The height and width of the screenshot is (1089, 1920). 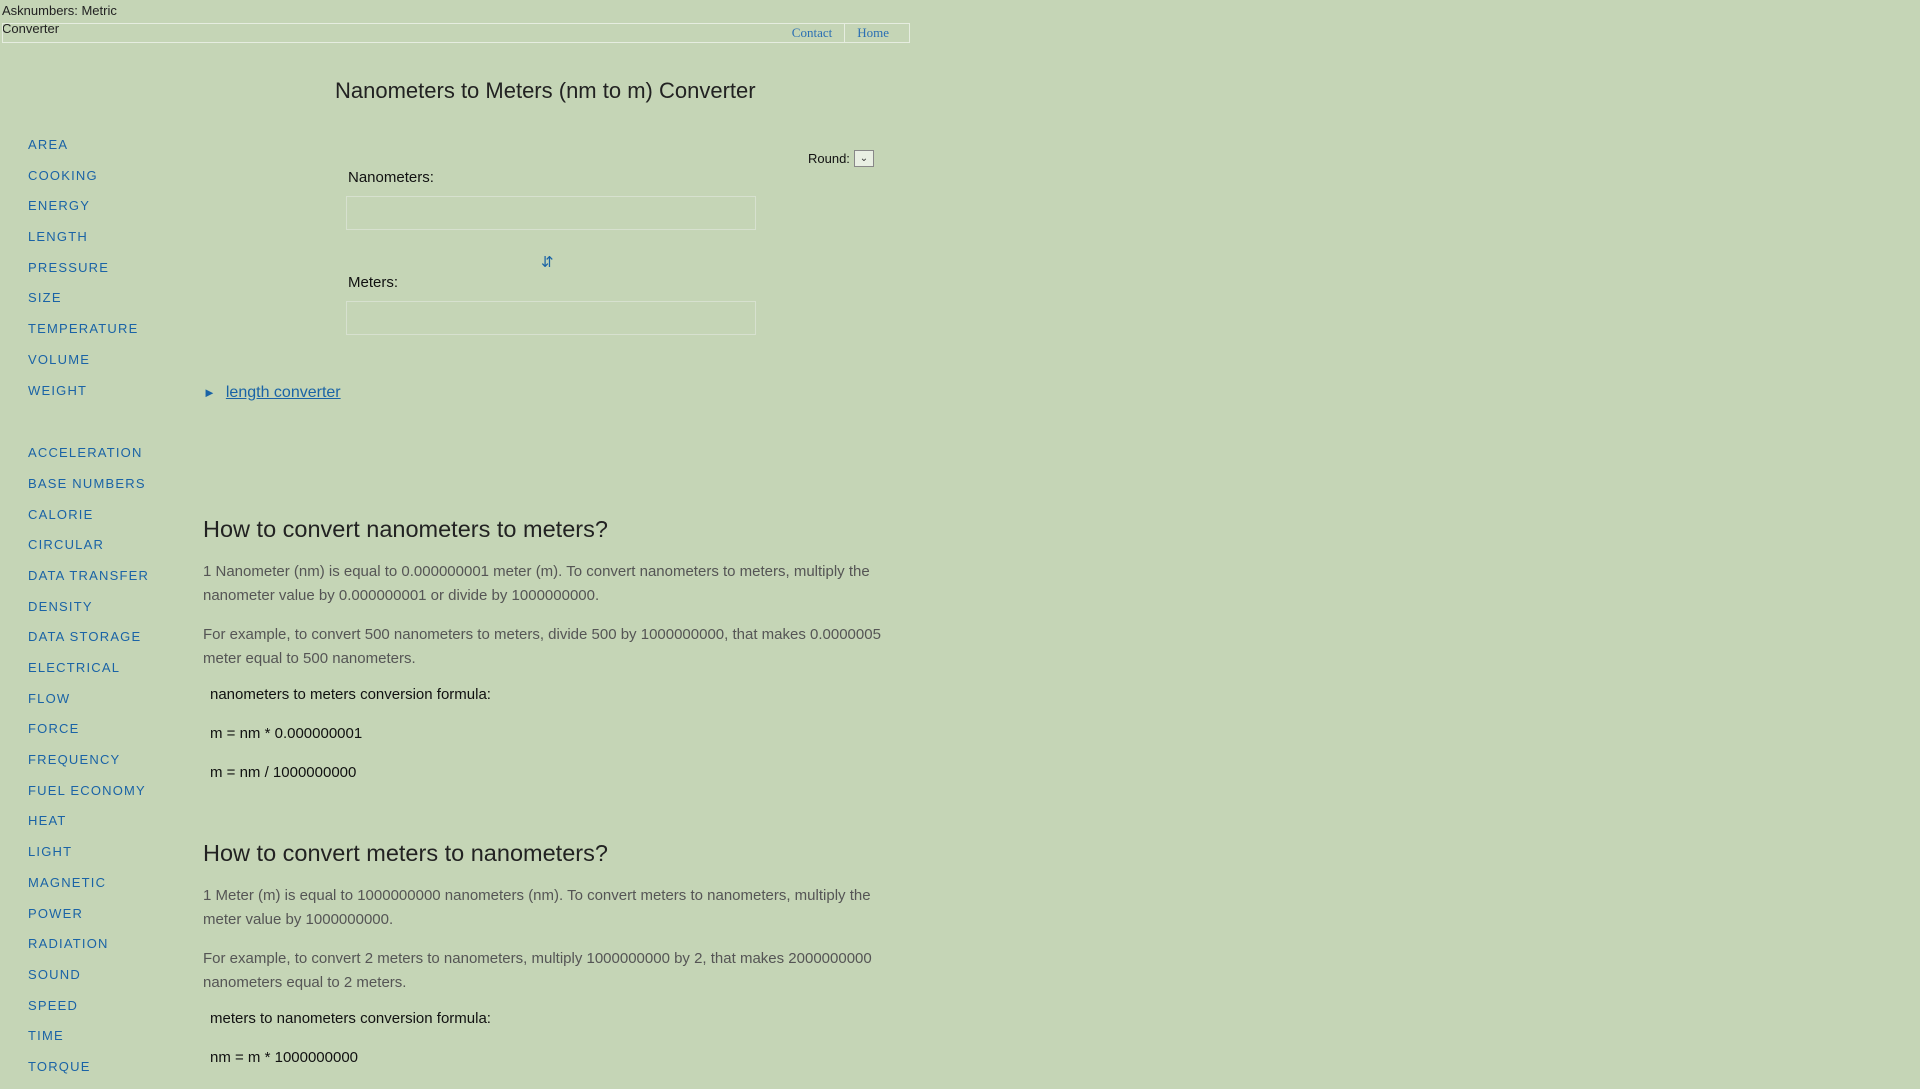 What do you see at coordinates (88, 889) in the screenshot?
I see `sidebar-item-magnetic: MAGNETIC` at bounding box center [88, 889].